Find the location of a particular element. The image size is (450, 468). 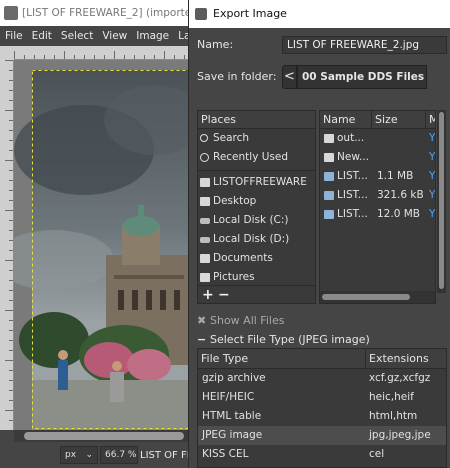

menu-select: Select is located at coordinates (76, 36).